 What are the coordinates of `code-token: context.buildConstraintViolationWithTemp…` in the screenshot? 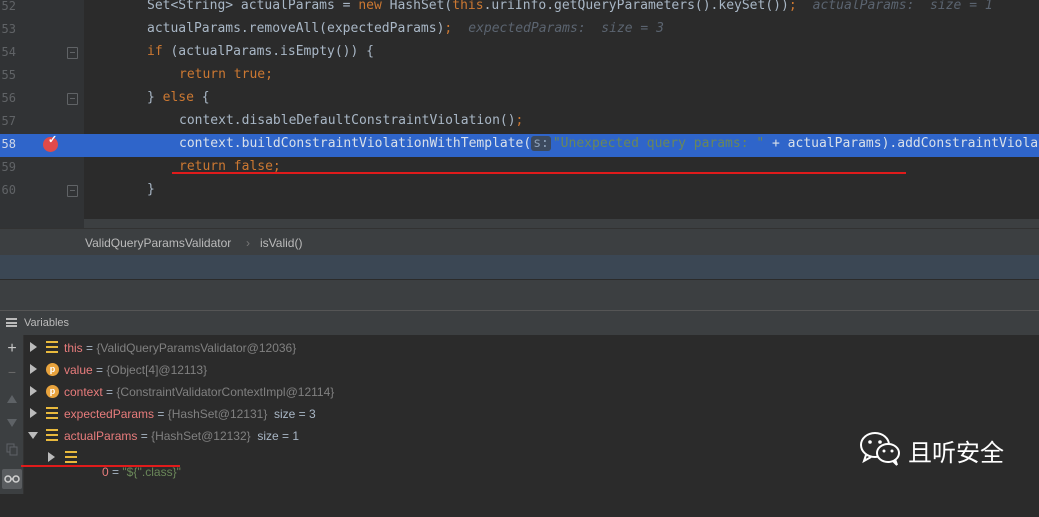 It's located at (355, 143).